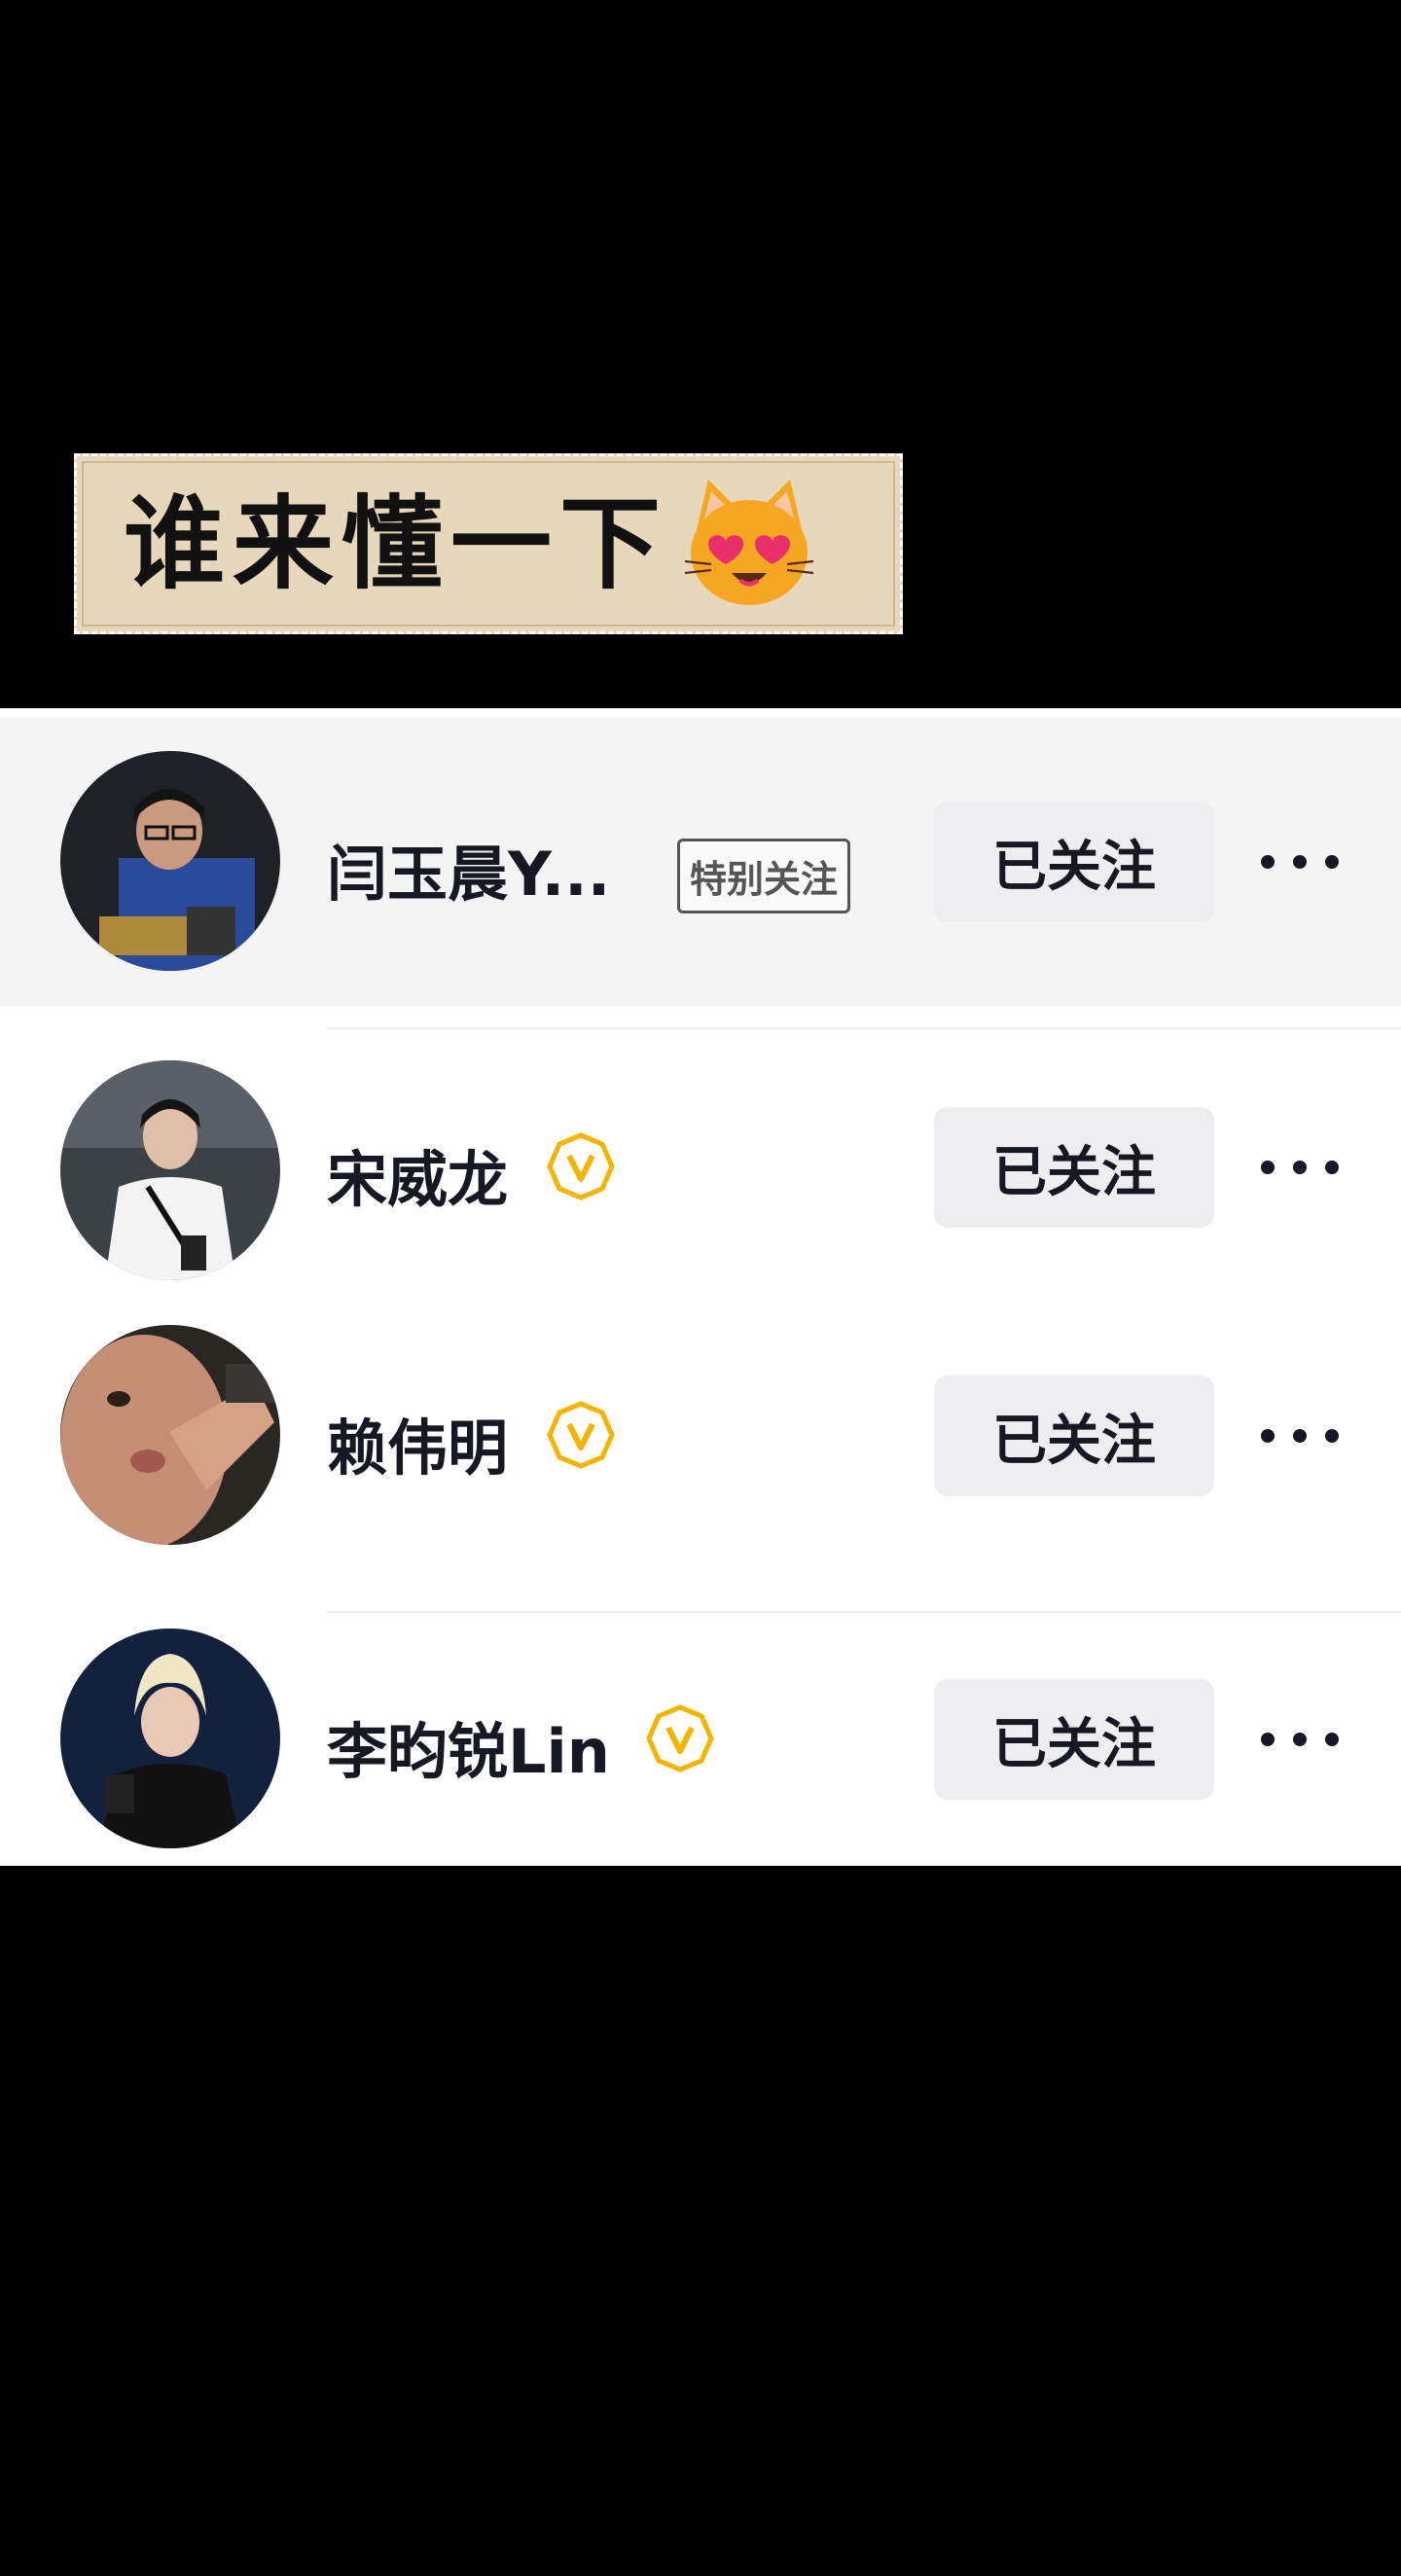 This screenshot has height=2576, width=1401. Describe the element at coordinates (764, 876) in the screenshot. I see `special-follow-tag: 特别关注` at that location.